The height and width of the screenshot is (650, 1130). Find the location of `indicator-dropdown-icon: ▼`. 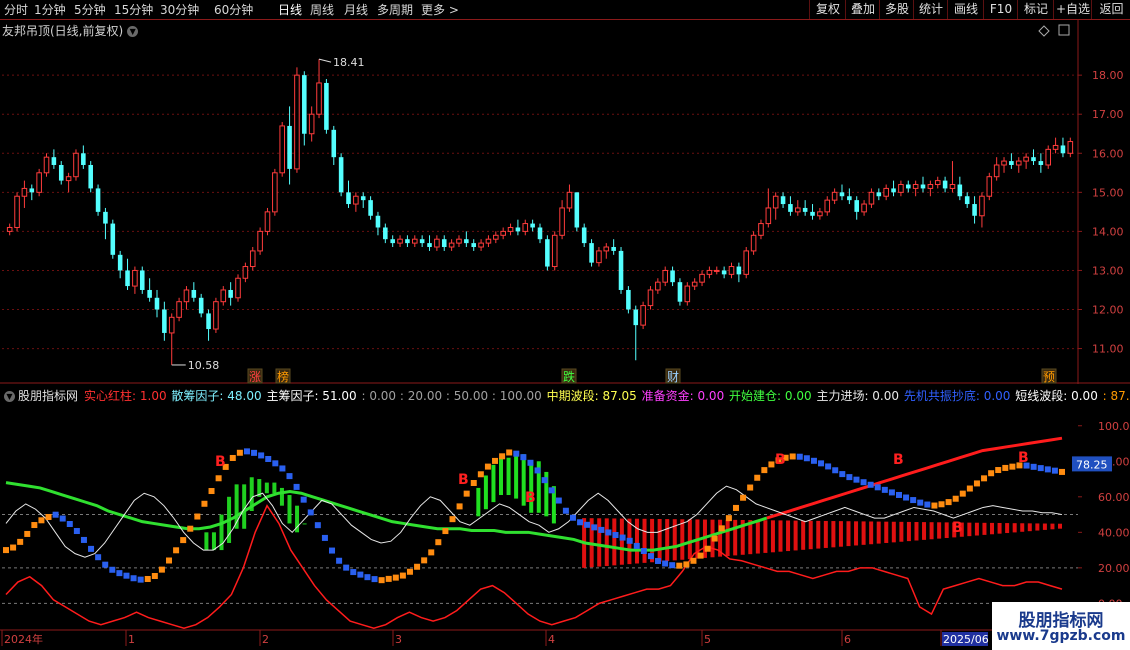

indicator-dropdown-icon: ▼ is located at coordinates (9, 396).